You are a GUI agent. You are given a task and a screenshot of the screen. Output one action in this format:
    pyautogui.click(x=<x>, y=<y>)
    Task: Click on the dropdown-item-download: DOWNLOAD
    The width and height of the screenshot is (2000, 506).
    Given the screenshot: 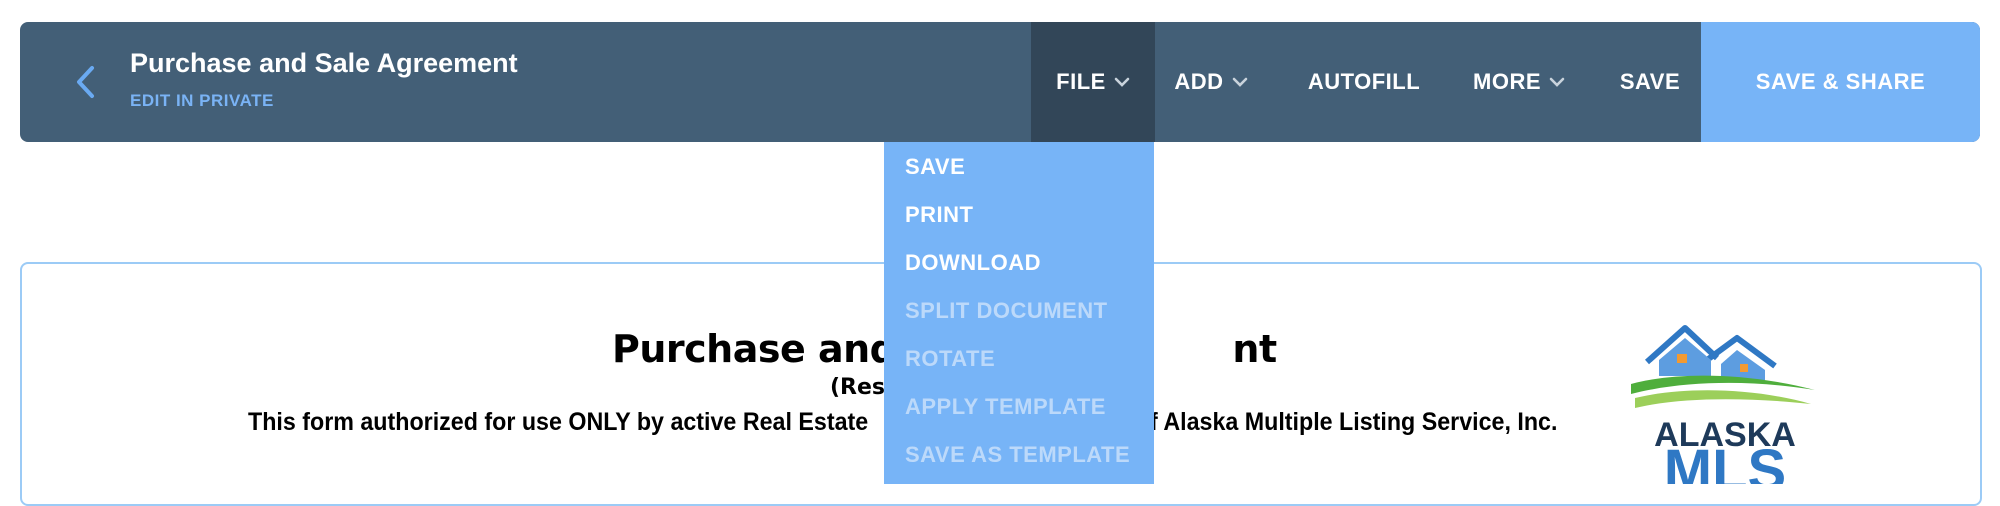 What is the action you would take?
    pyautogui.click(x=973, y=263)
    